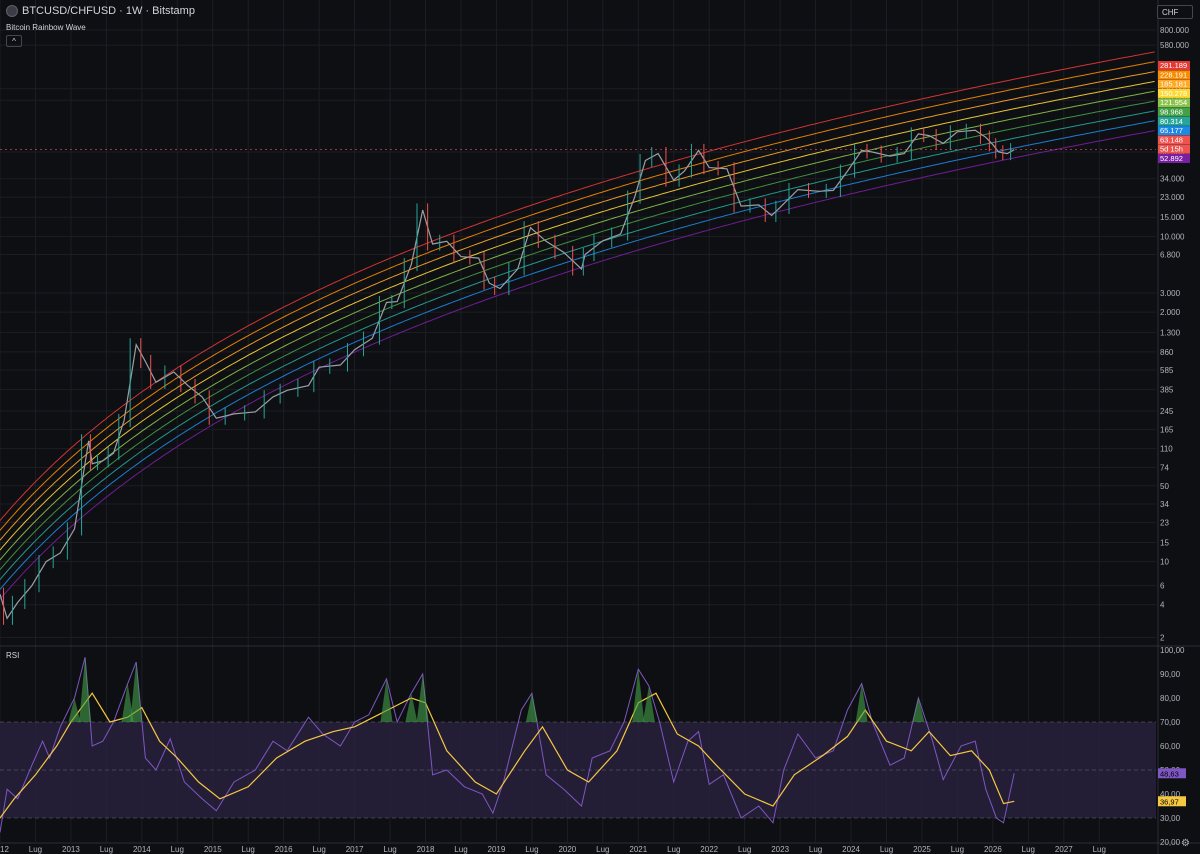 The image size is (1200, 854). What do you see at coordinates (1169, 801) in the screenshot?
I see `rsi-value-label: 36,97` at bounding box center [1169, 801].